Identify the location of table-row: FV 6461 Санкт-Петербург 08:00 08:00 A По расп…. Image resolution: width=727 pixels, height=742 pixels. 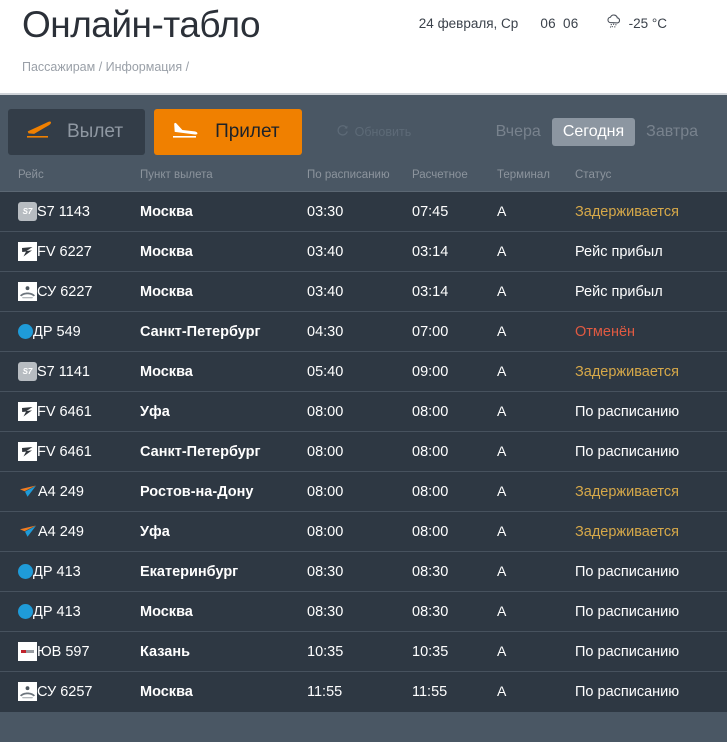
(363, 451).